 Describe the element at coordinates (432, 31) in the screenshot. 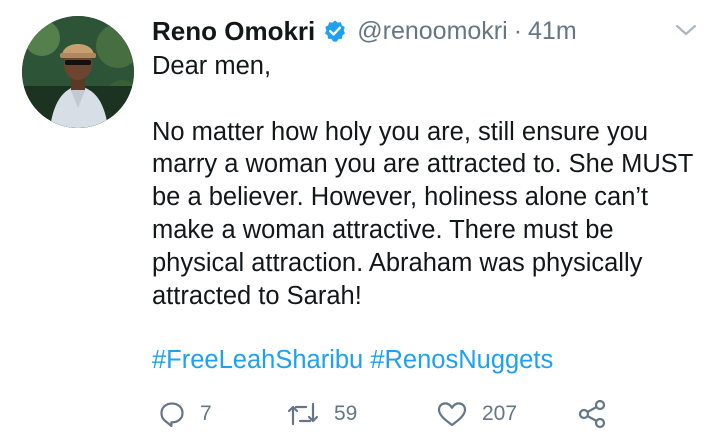

I see `author-handle: @renoomokri` at that location.